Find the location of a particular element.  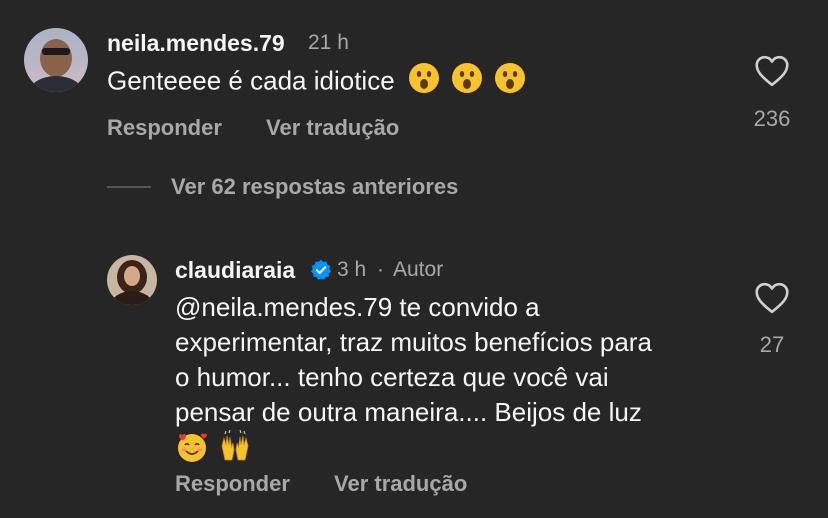

comment-text: Genteeee é cada idiotice is located at coordinates (316, 82).